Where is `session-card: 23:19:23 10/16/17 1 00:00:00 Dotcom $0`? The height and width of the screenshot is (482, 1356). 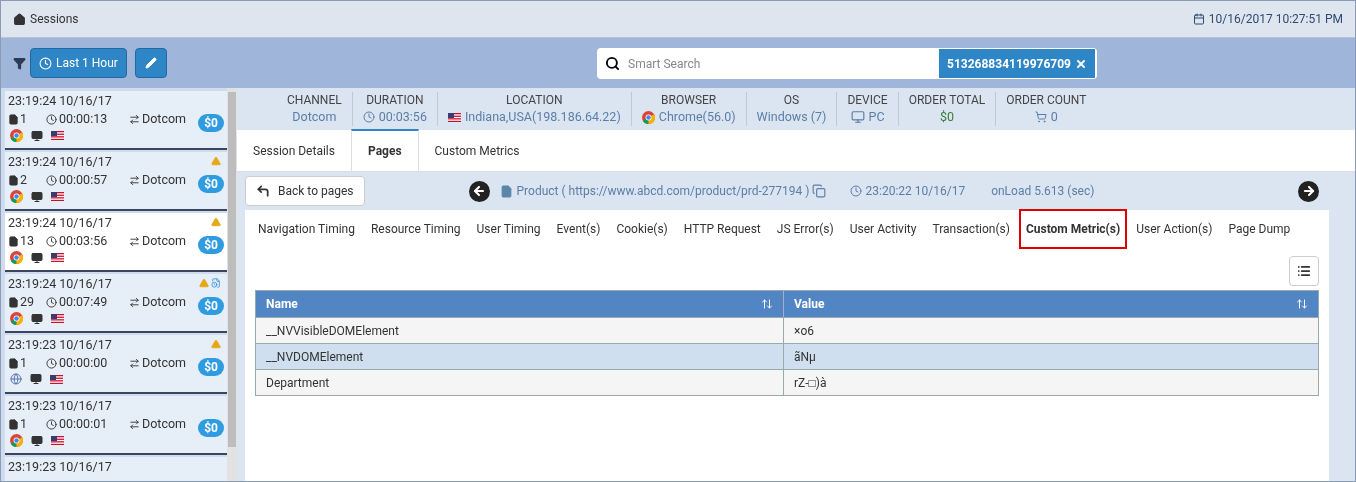 session-card: 23:19:23 10/16/17 1 00:00:00 Dotcom $0 is located at coordinates (116, 364).